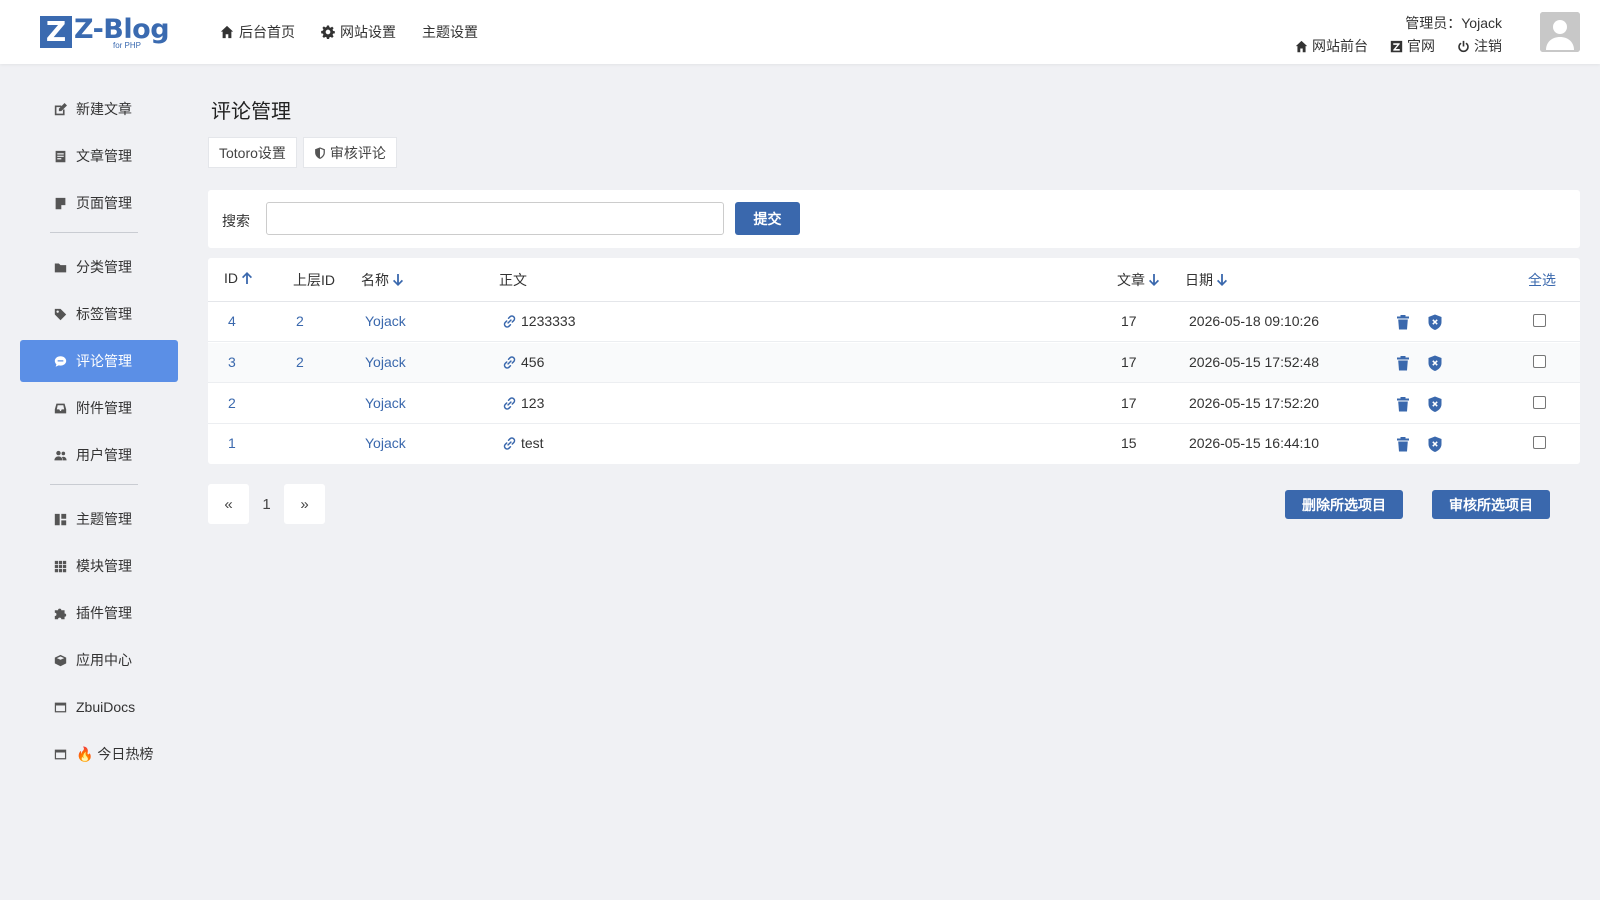  I want to click on delete-selected-button: 删除所选项目, so click(1344, 504).